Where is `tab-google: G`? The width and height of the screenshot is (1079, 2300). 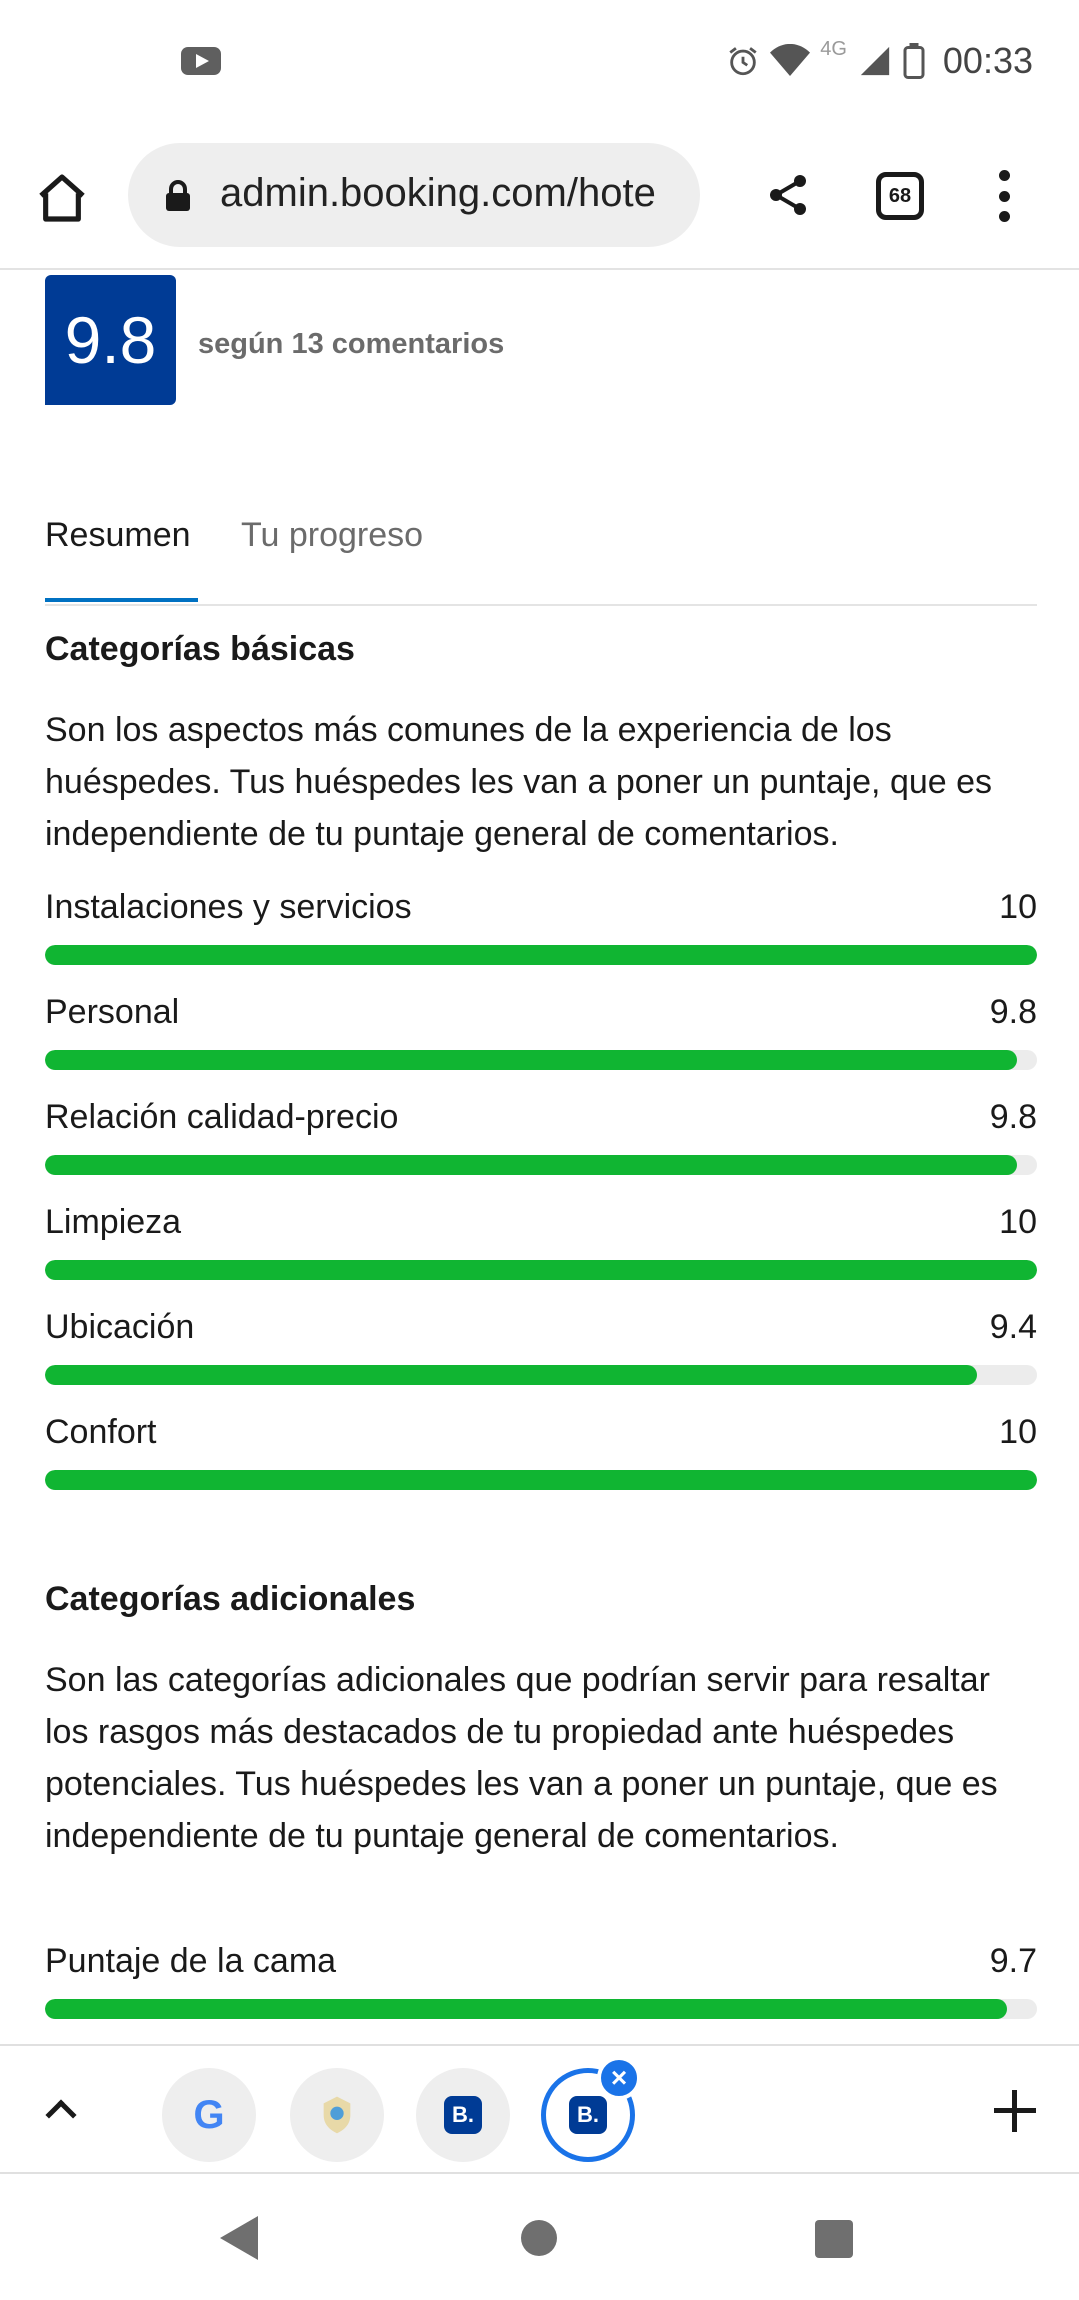 tab-google: G is located at coordinates (209, 2115).